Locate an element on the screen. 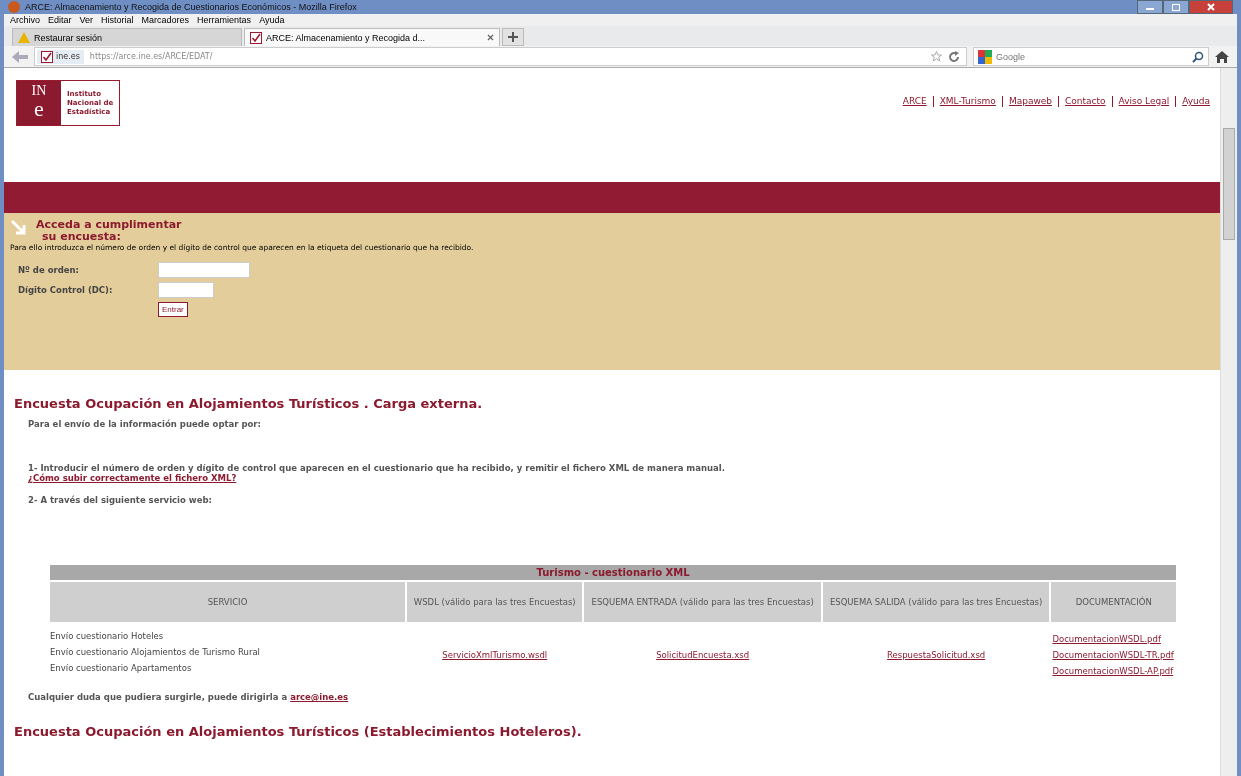 The image size is (1241, 776). file-link: DocumentacionWSDL-TR.pdf is located at coordinates (1113, 655).